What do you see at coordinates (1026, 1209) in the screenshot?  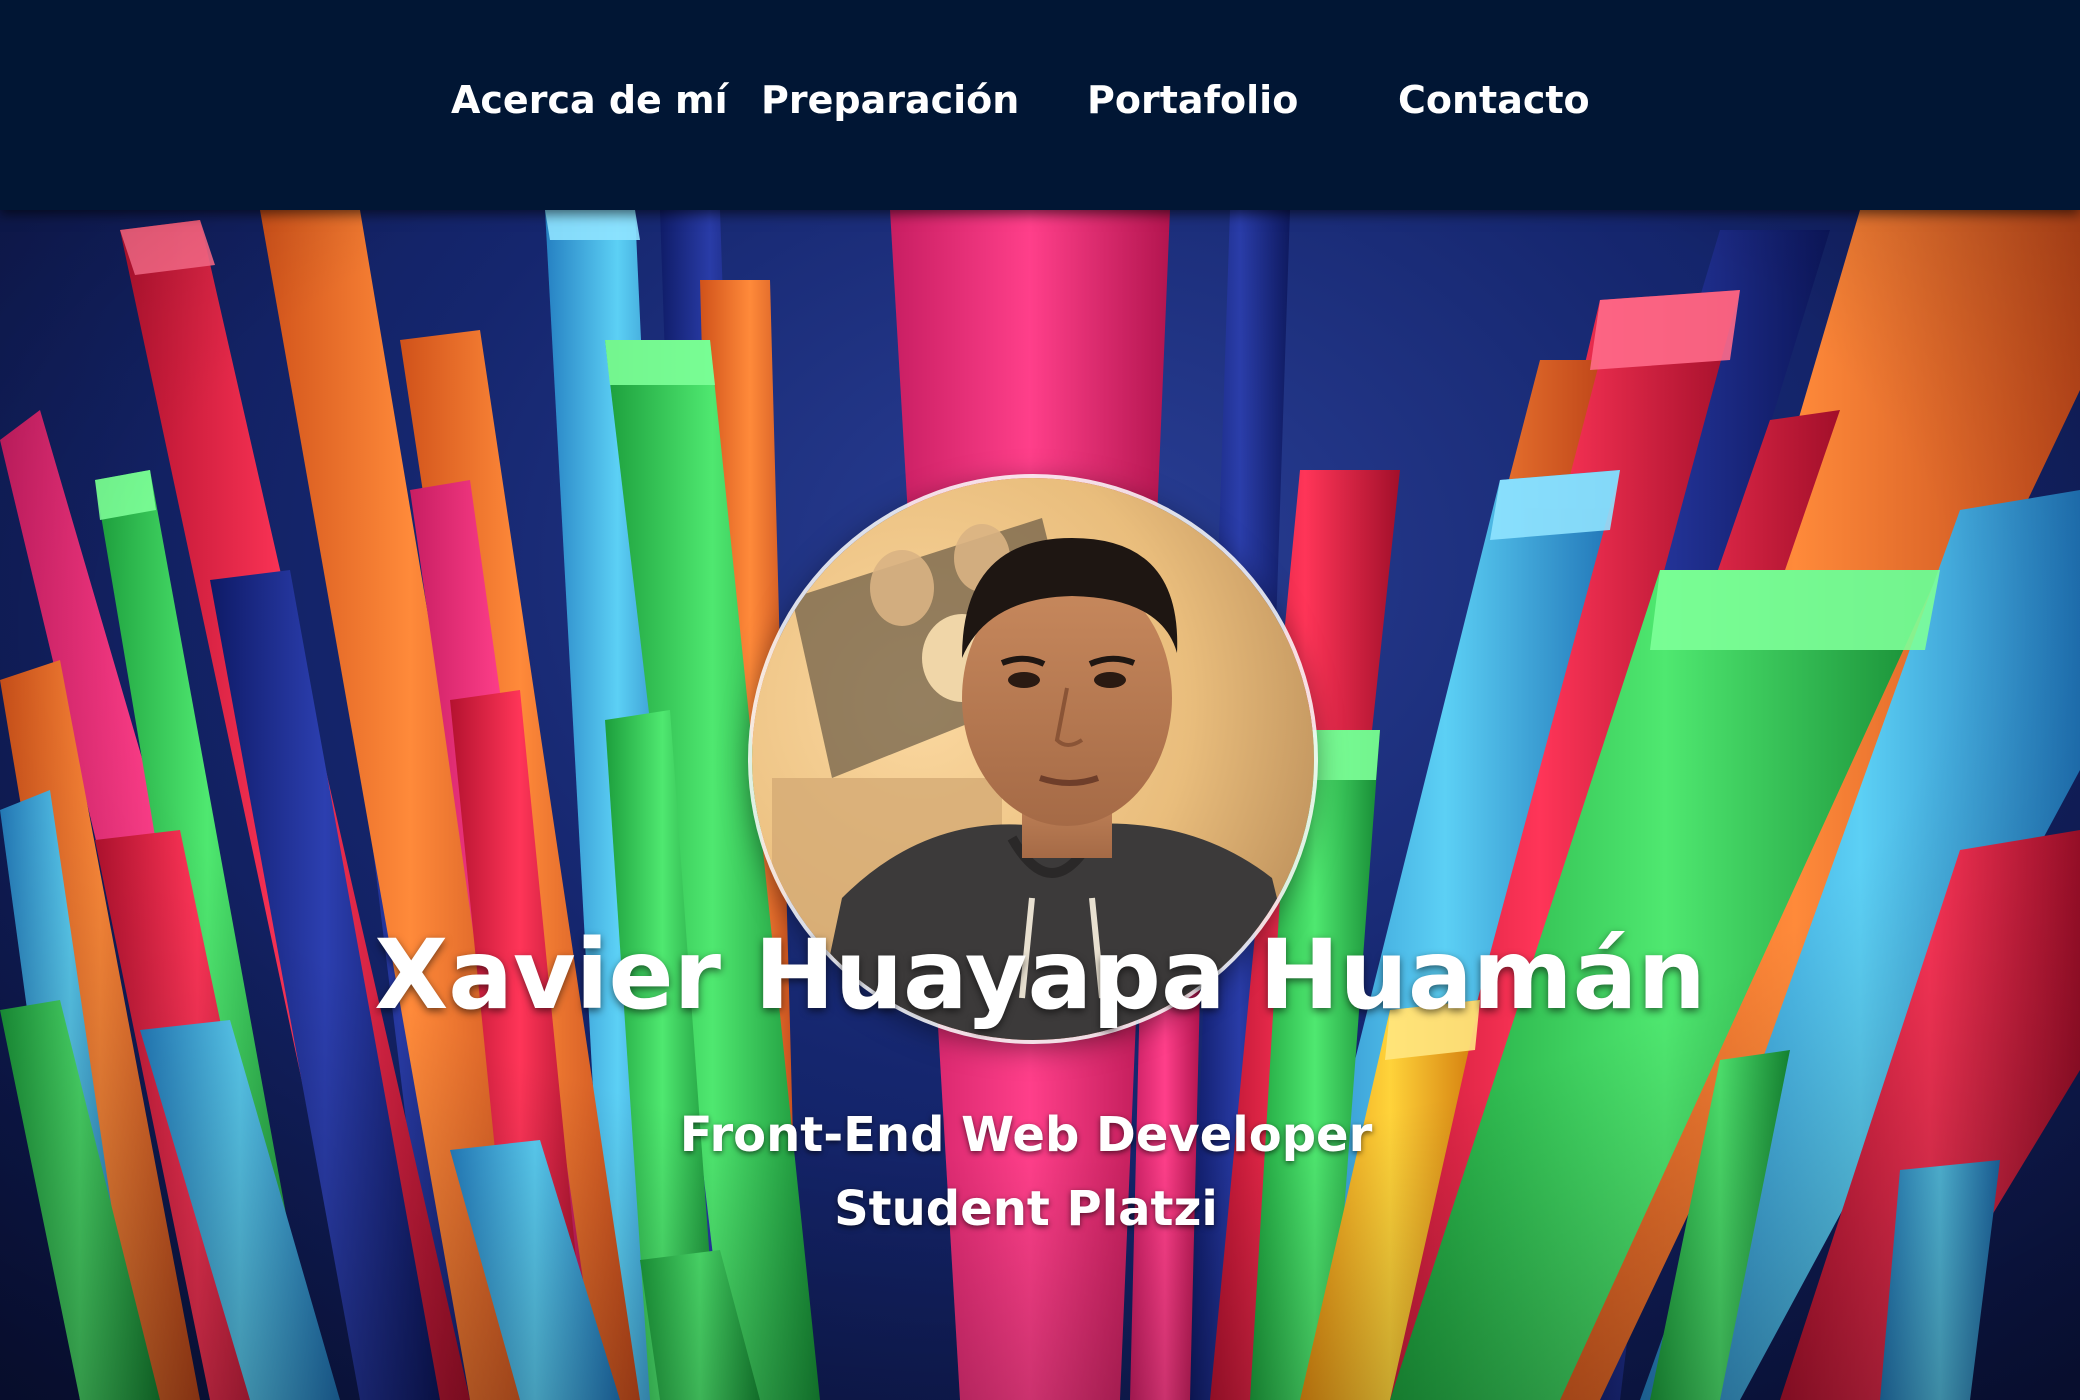 I see `hero-subtitle-school: Student Platzi` at bounding box center [1026, 1209].